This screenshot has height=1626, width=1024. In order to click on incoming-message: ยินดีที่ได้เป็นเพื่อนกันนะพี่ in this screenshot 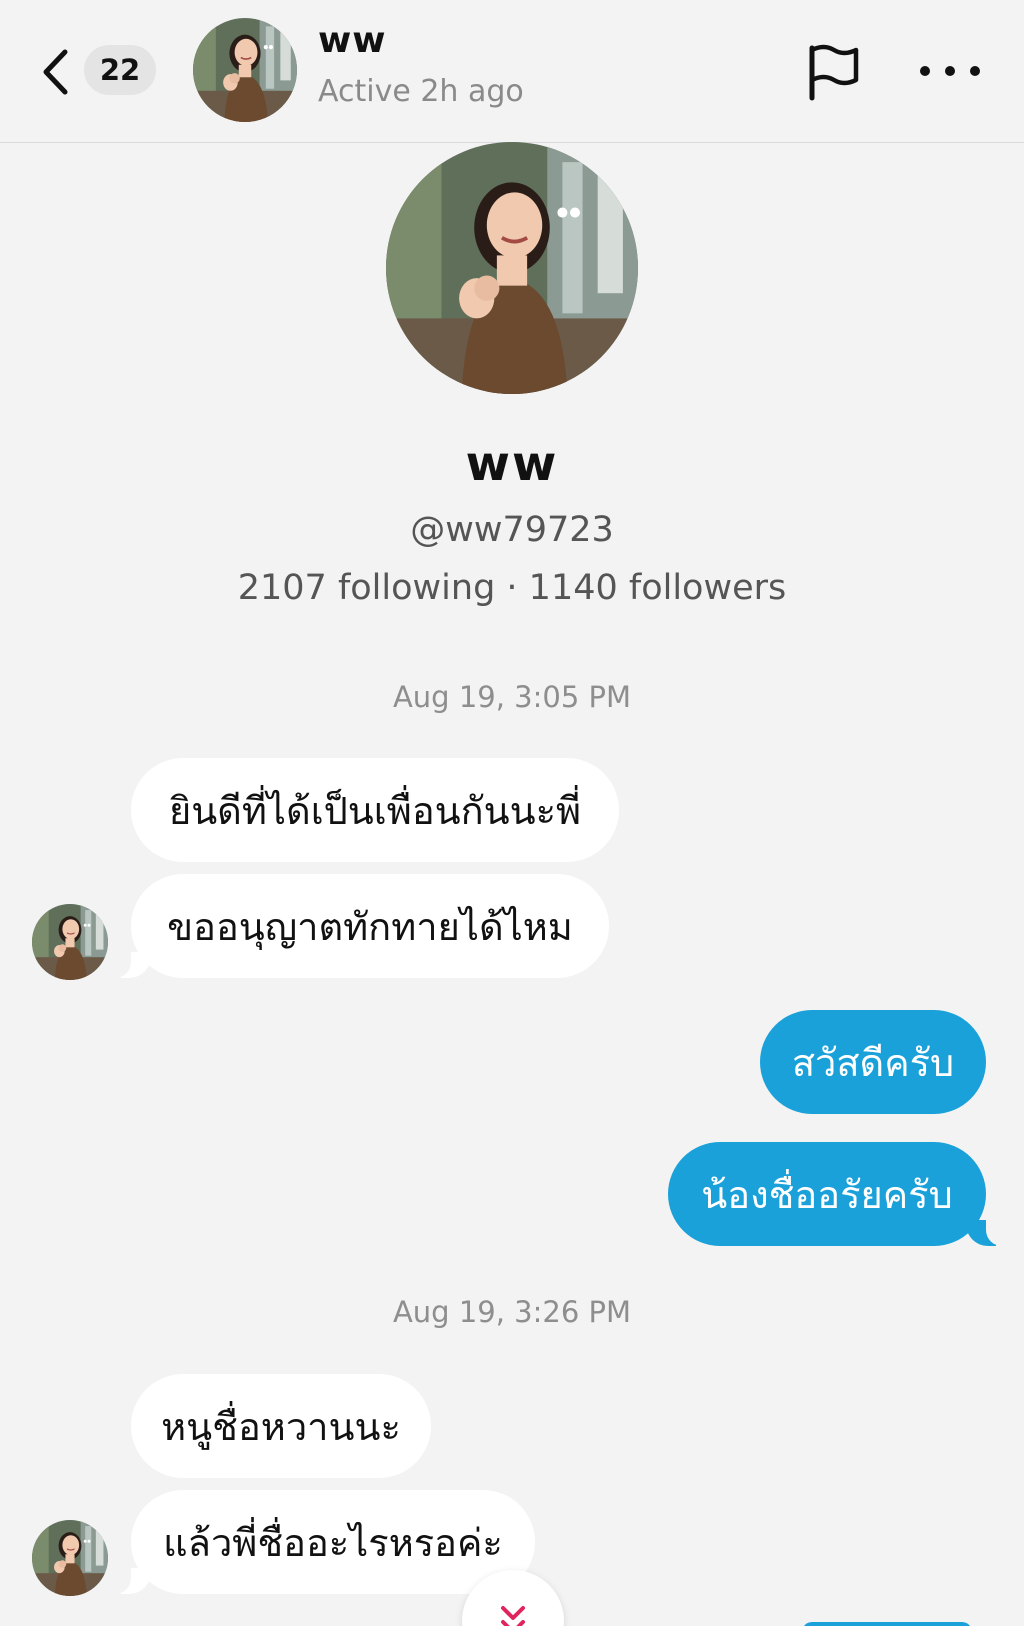, I will do `click(375, 810)`.